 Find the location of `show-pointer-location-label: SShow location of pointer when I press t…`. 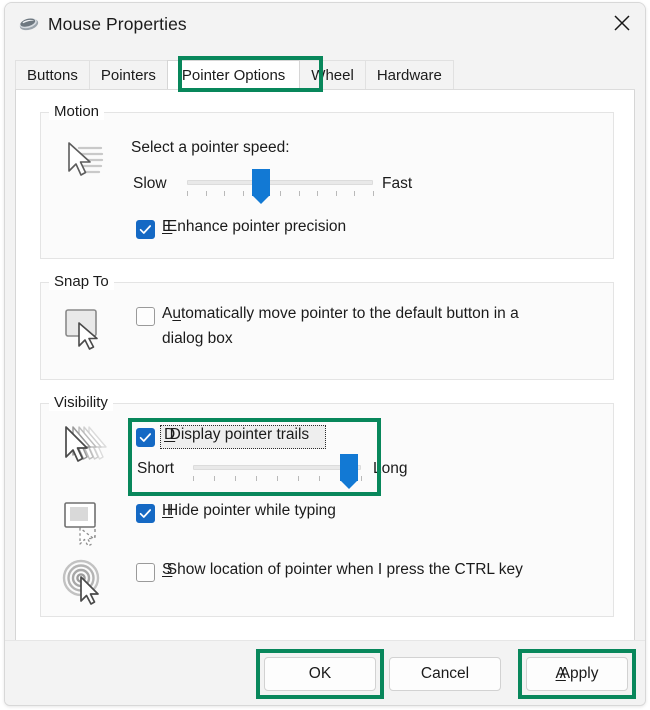

show-pointer-location-label: SShow location of pointer when I press t… is located at coordinates (342, 569).